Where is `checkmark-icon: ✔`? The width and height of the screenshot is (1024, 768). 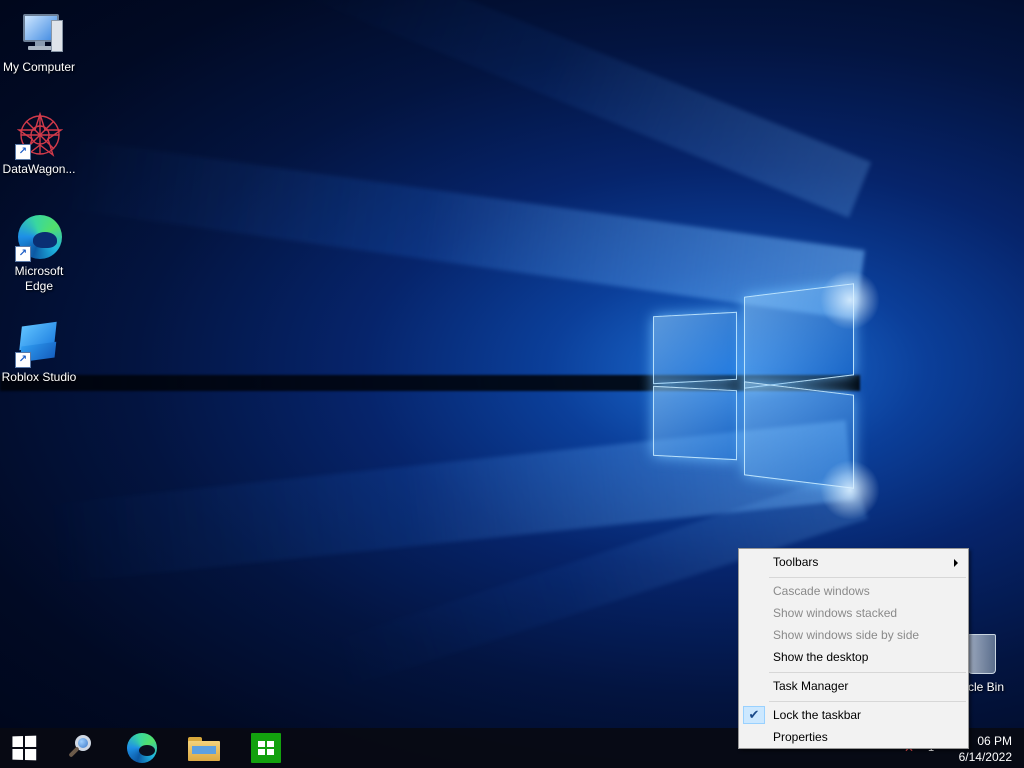 checkmark-icon: ✔ is located at coordinates (754, 715).